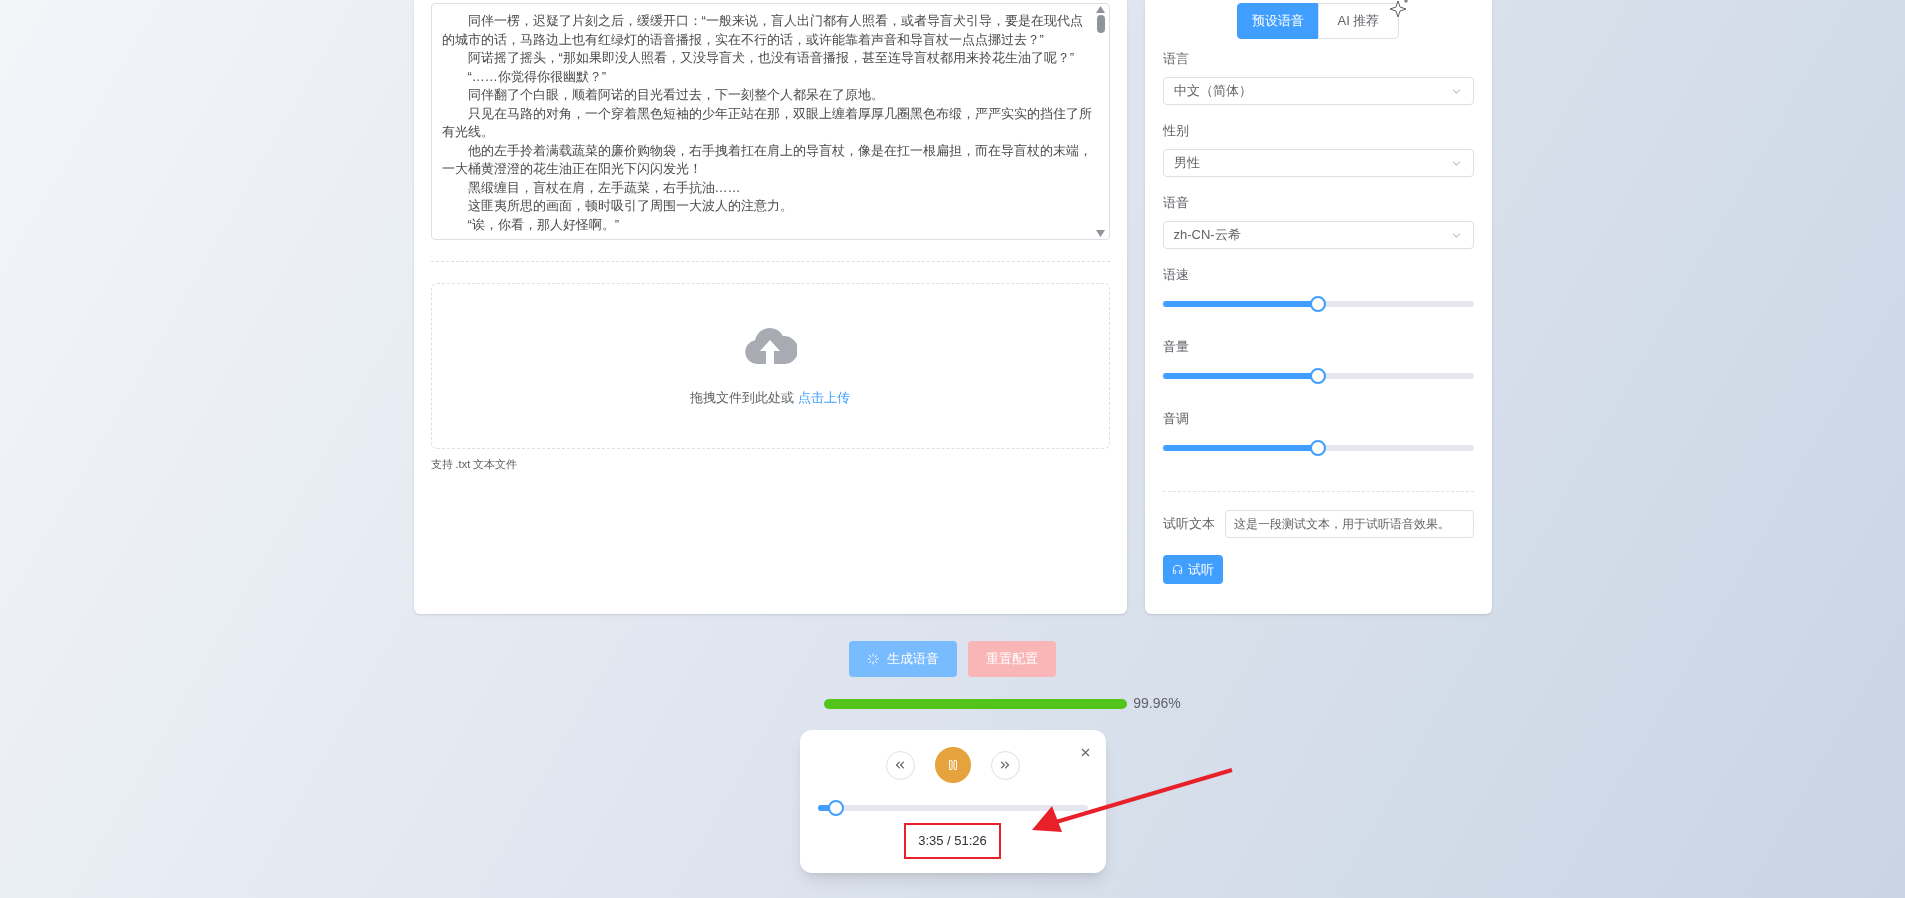  What do you see at coordinates (543, 224) in the screenshot?
I see `paragraph: “诶，你看，那人好怪啊。”` at bounding box center [543, 224].